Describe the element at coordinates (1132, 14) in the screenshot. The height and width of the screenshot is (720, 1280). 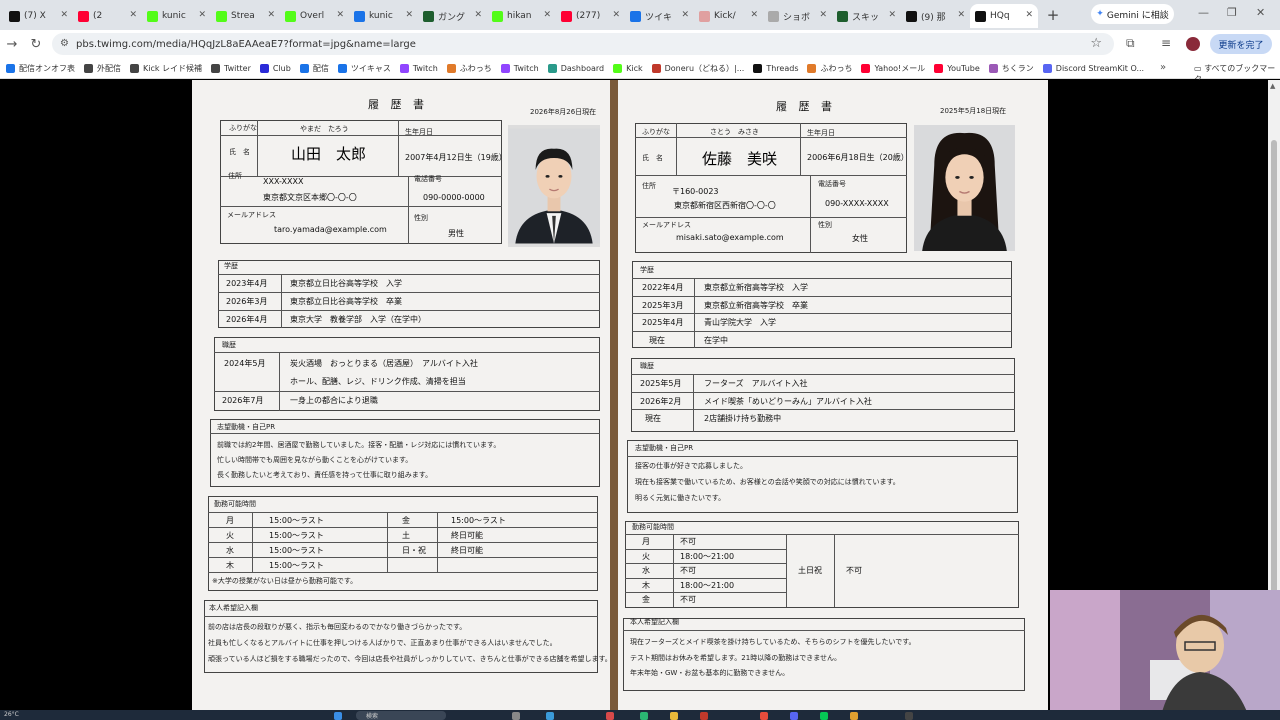
I see `gemini-button: ✦ Gemini に相談` at that location.